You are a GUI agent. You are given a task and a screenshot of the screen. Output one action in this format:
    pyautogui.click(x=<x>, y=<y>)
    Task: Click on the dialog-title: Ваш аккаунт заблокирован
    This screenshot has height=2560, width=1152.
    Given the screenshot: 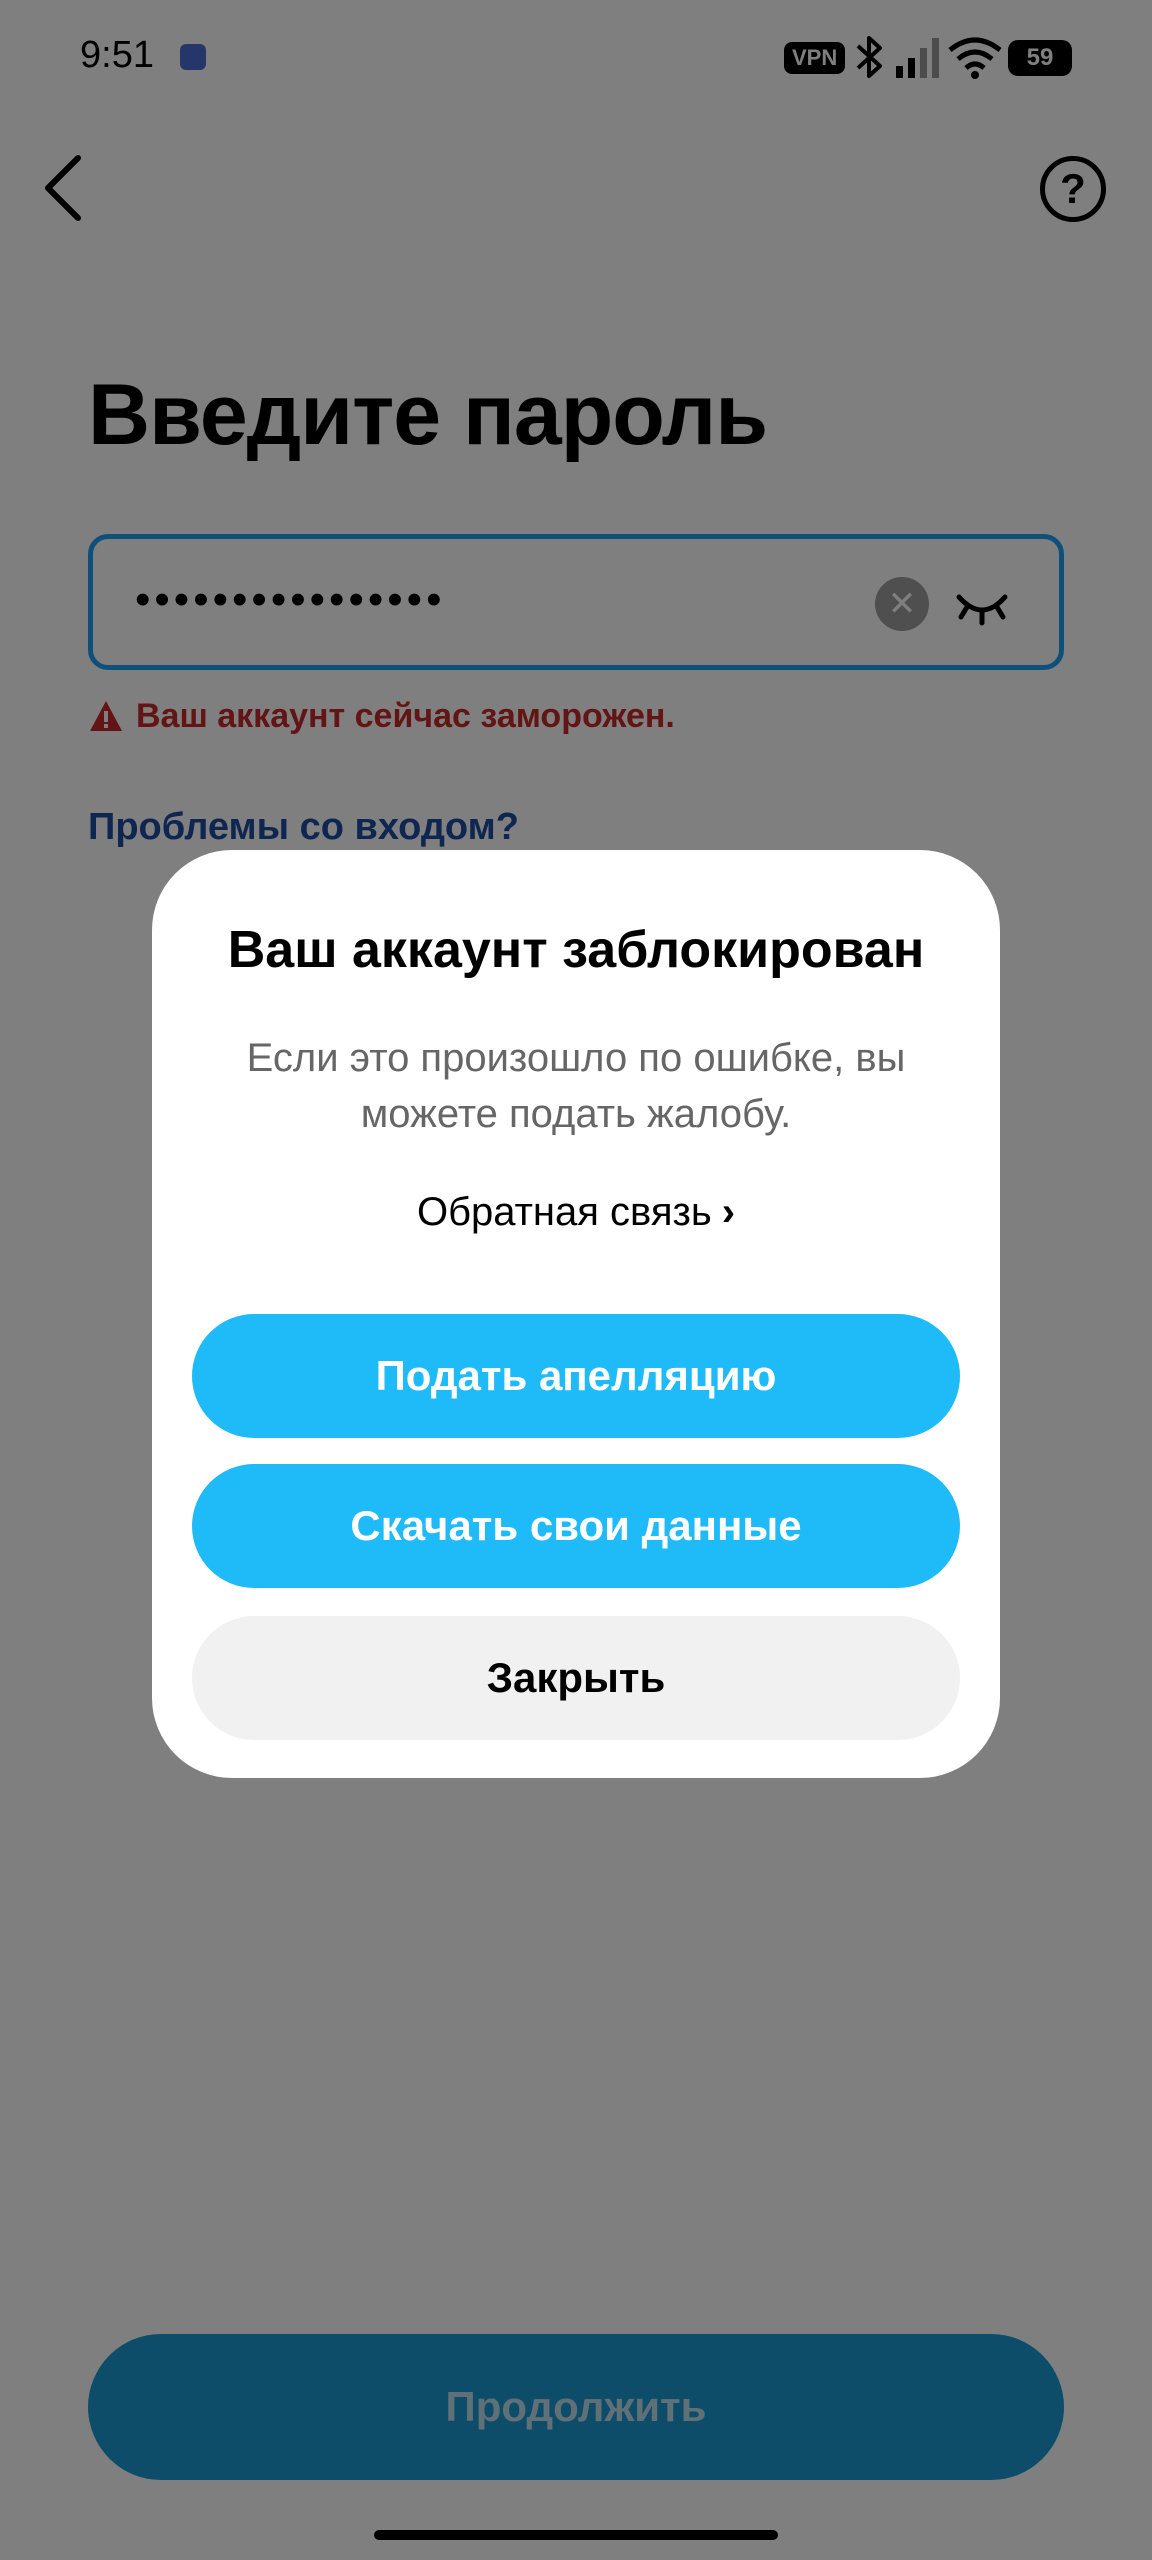 What is the action you would take?
    pyautogui.click(x=576, y=950)
    